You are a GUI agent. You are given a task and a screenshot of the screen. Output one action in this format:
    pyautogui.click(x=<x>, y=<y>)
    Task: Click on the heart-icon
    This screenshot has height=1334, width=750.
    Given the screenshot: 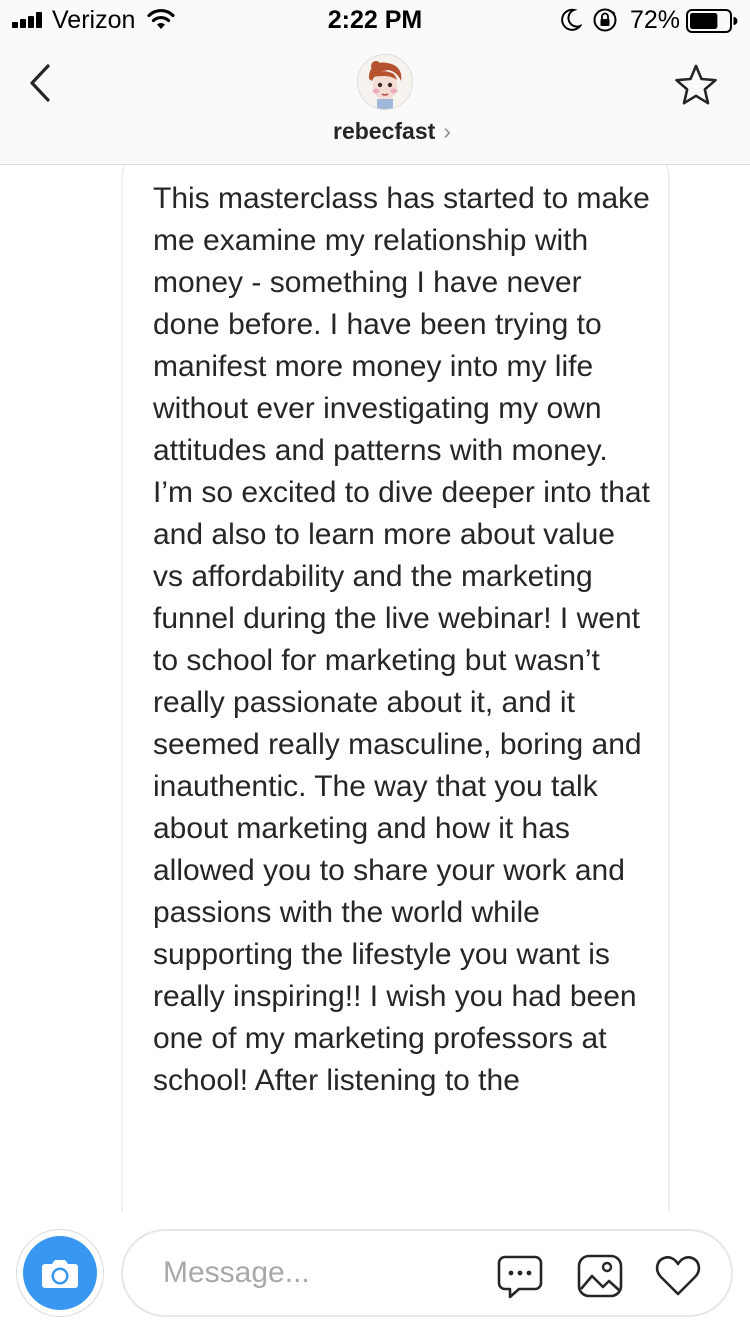 What is the action you would take?
    pyautogui.click(x=678, y=1276)
    